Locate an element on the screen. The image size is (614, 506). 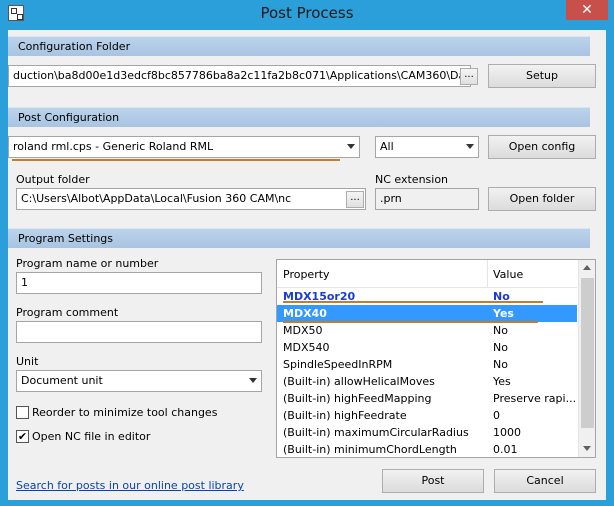
property-name: (Built-in) minimumChordLength is located at coordinates (370, 449).